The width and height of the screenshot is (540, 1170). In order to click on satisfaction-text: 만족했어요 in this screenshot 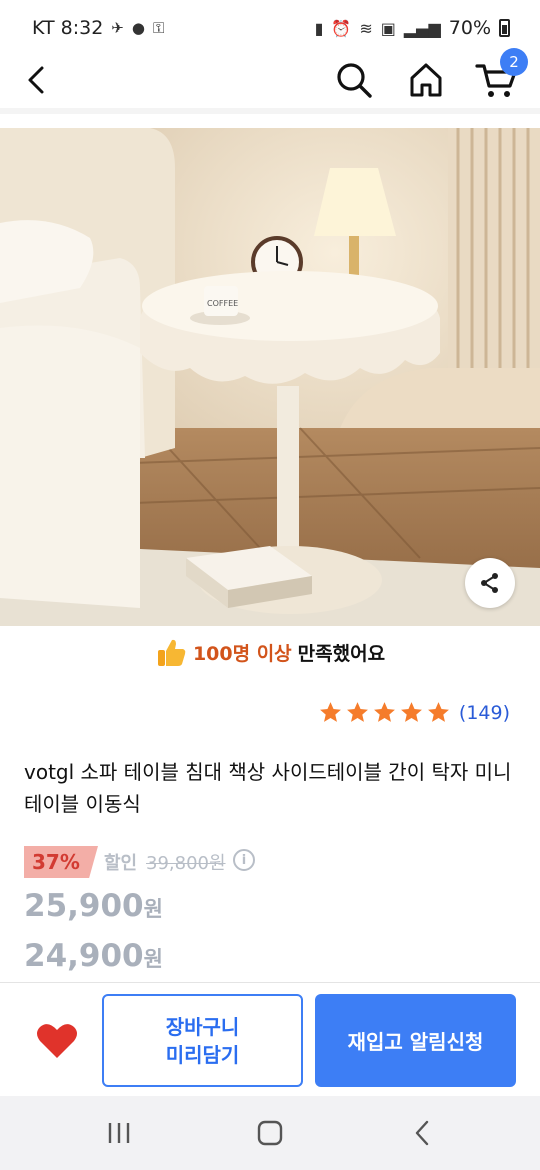, I will do `click(341, 653)`.